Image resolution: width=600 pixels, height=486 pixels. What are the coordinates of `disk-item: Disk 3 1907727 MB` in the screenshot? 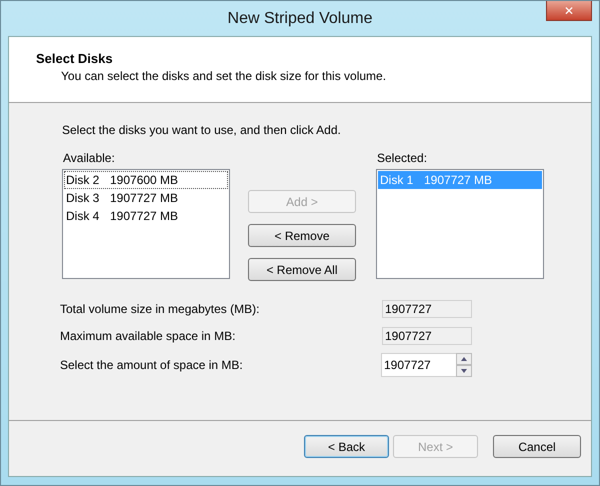 It's located at (146, 198).